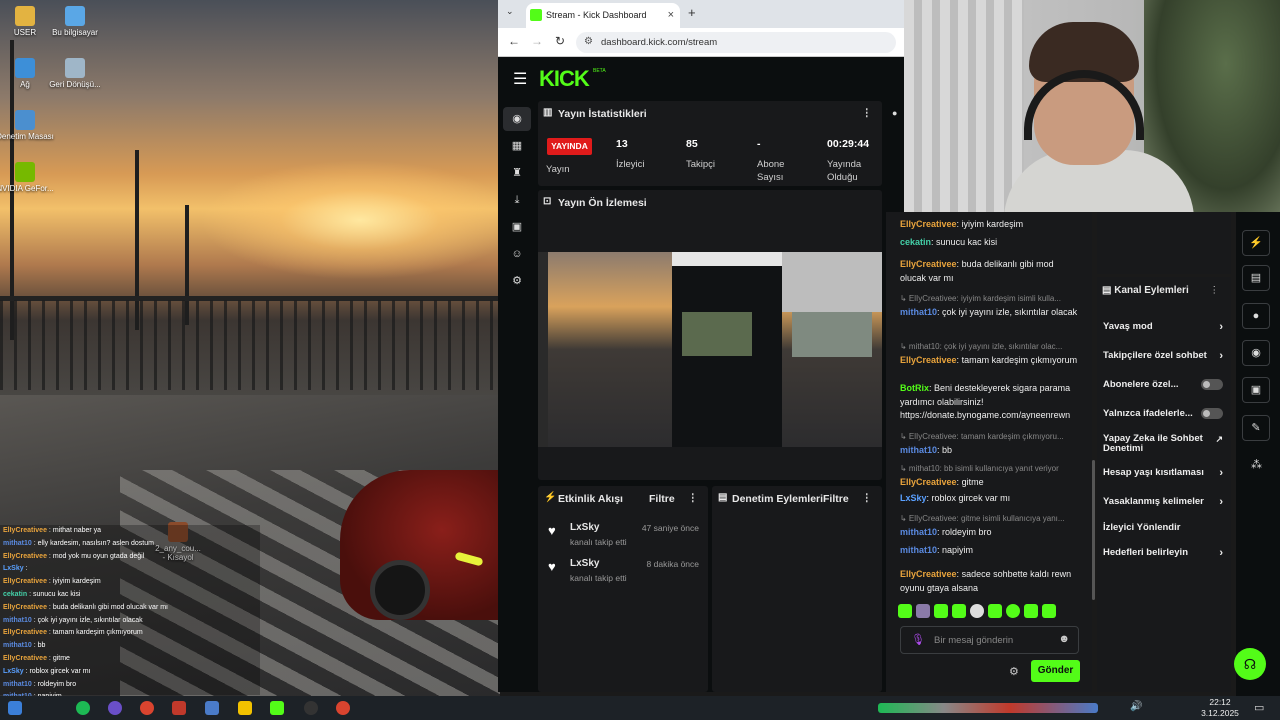  Describe the element at coordinates (1166, 527) in the screenshot. I see `channel-action-item: İzleyici Yönlendir` at that location.